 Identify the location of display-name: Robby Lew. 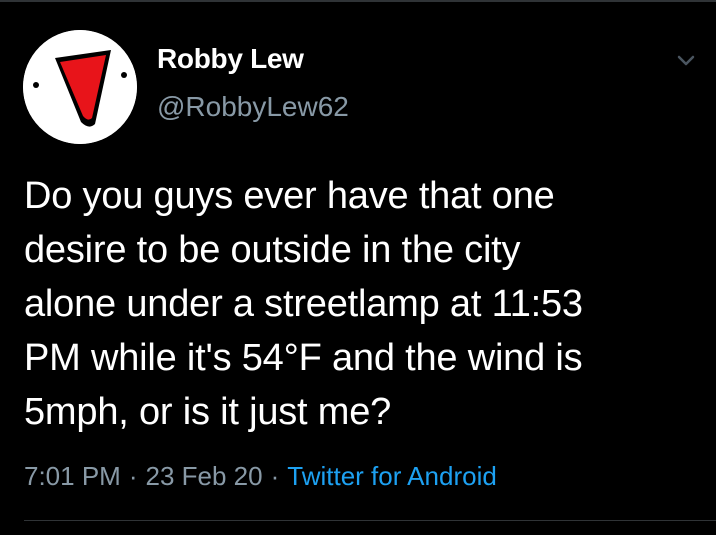
(230, 58).